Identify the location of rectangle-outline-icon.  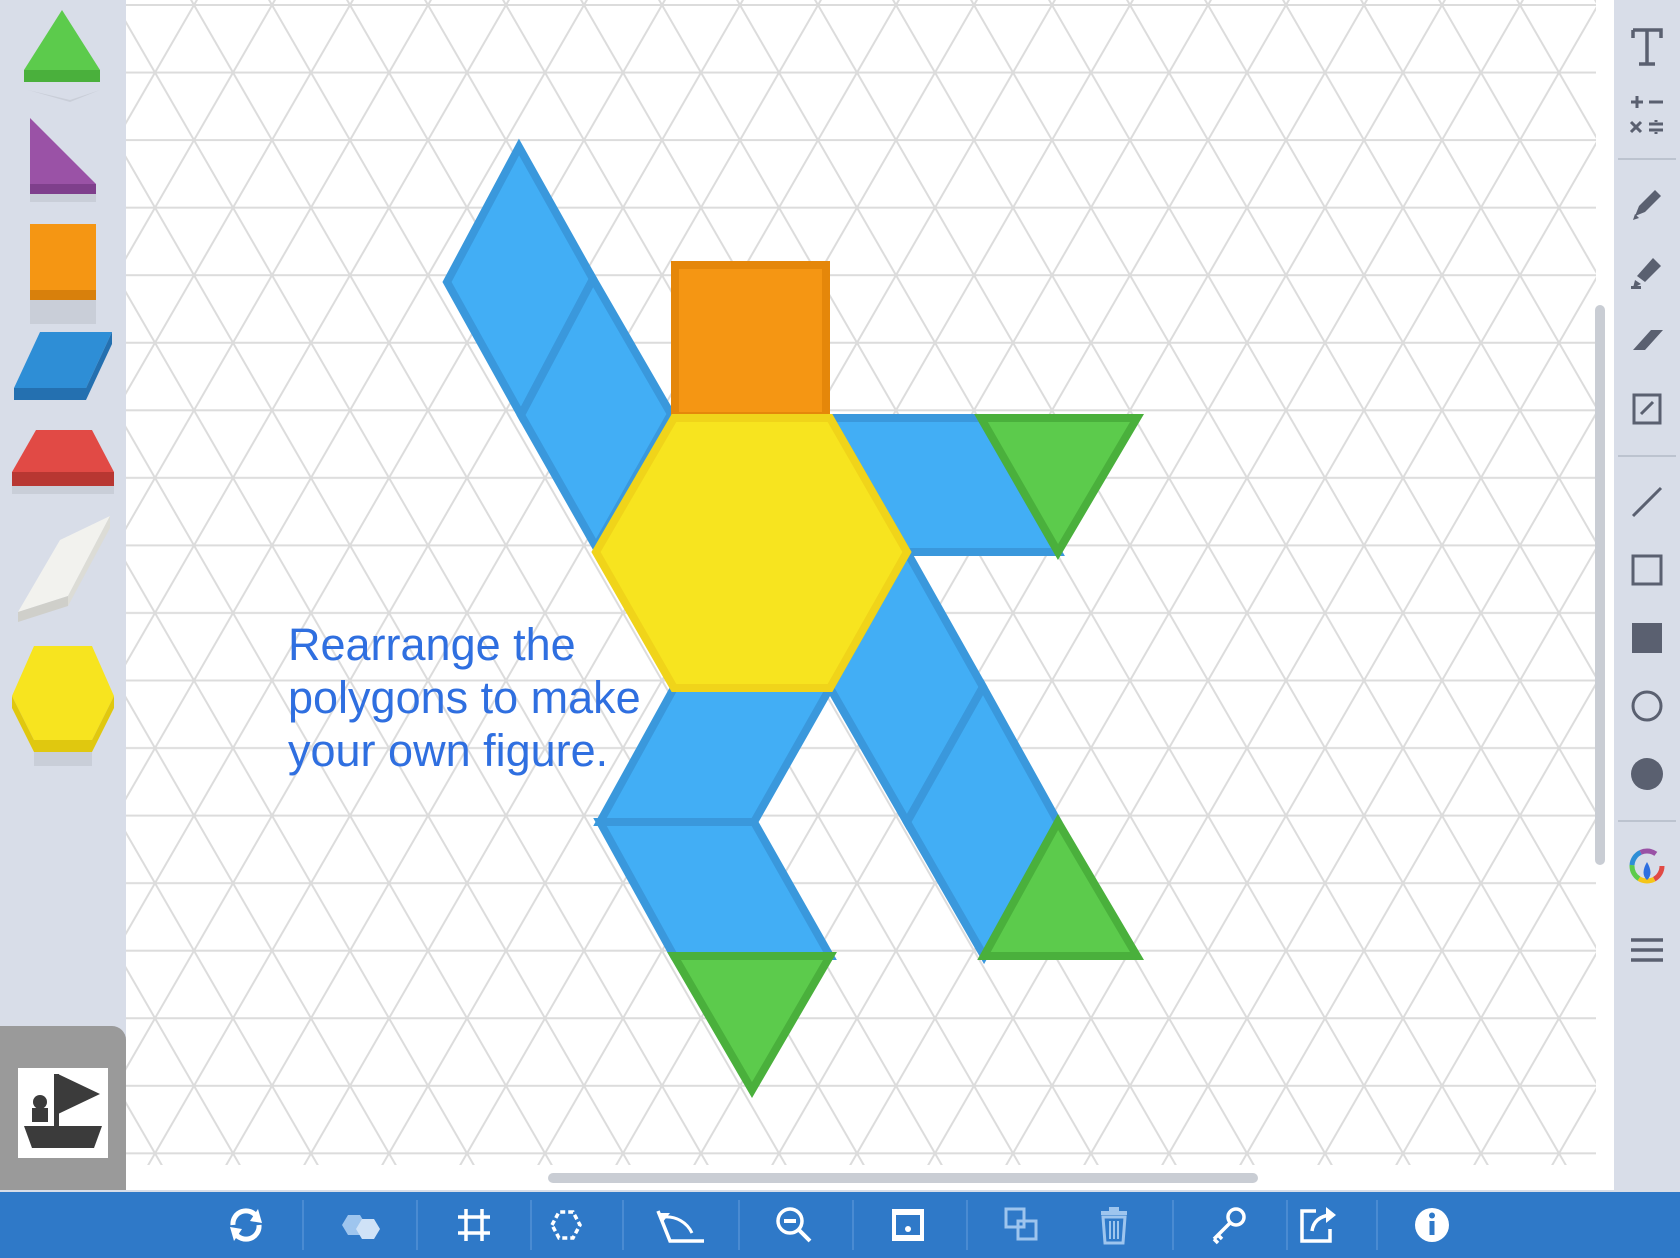
(1647, 570).